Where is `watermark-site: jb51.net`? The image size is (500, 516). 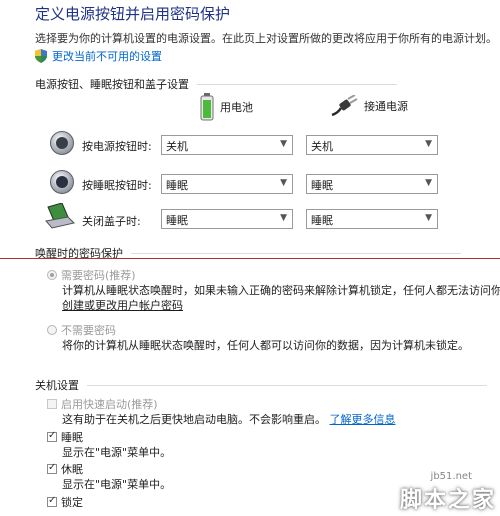
watermark-site: jb51.net is located at coordinates (451, 476).